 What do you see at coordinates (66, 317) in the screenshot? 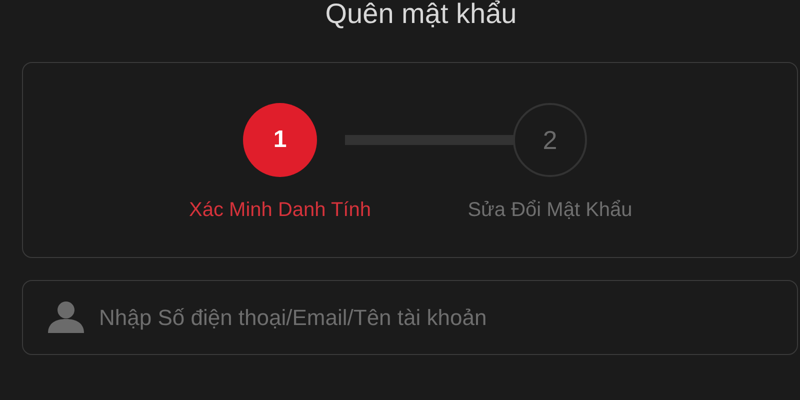
I see `user-icon` at bounding box center [66, 317].